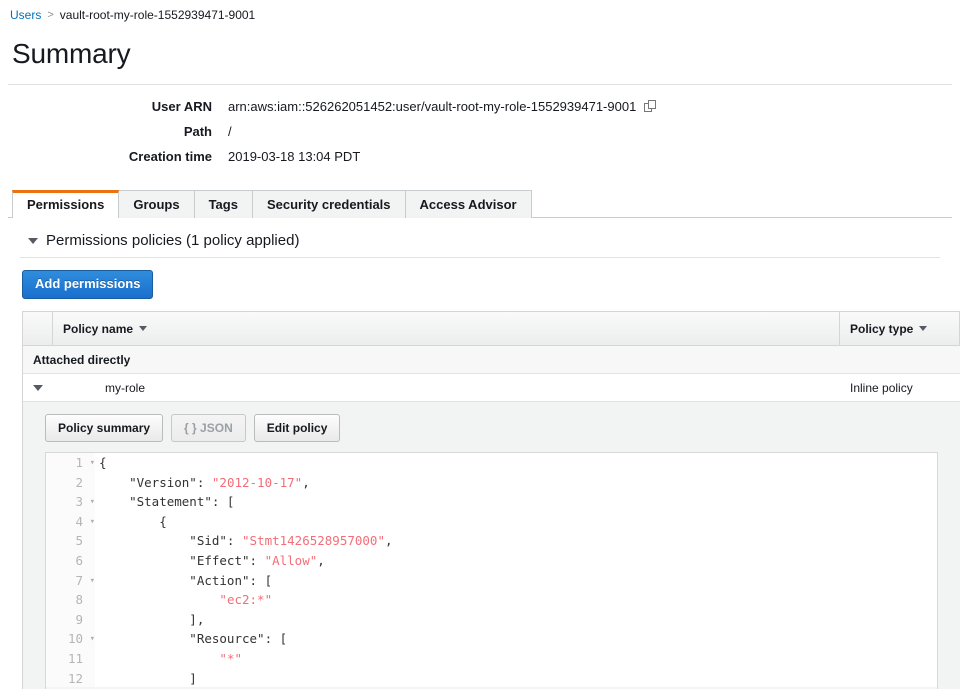 Image resolution: width=960 pixels, height=689 pixels. I want to click on code-line-number: 11, so click(66, 658).